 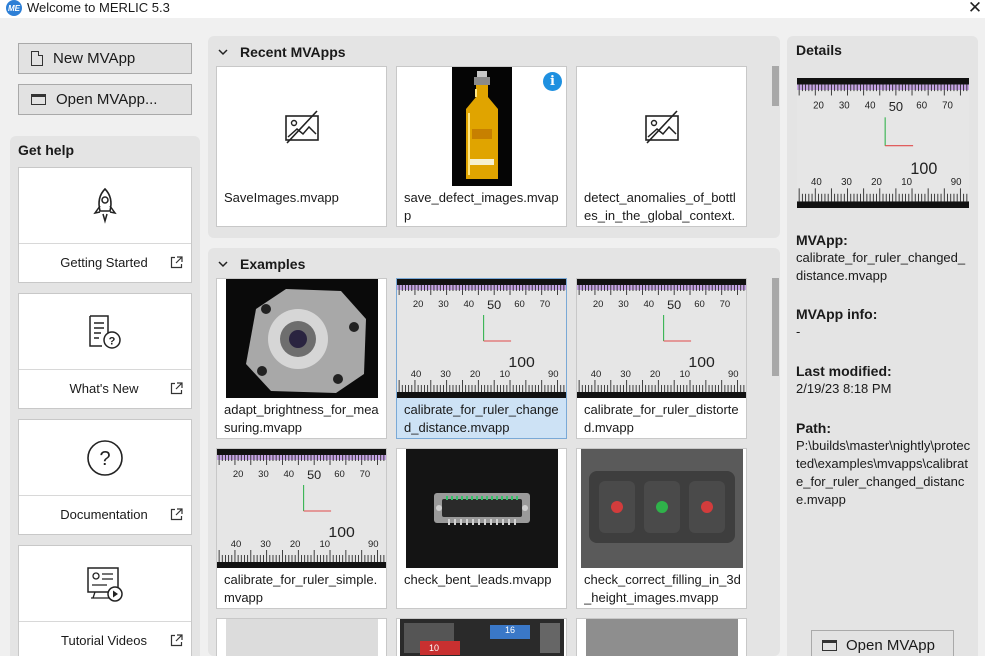 I want to click on metal-part-thumbnail, so click(x=301, y=338).